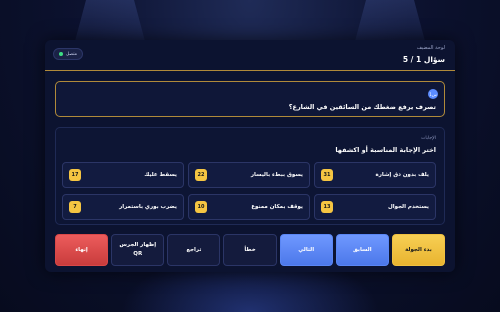 This screenshot has height=312, width=500. I want to click on previous-button: السابق, so click(362, 250).